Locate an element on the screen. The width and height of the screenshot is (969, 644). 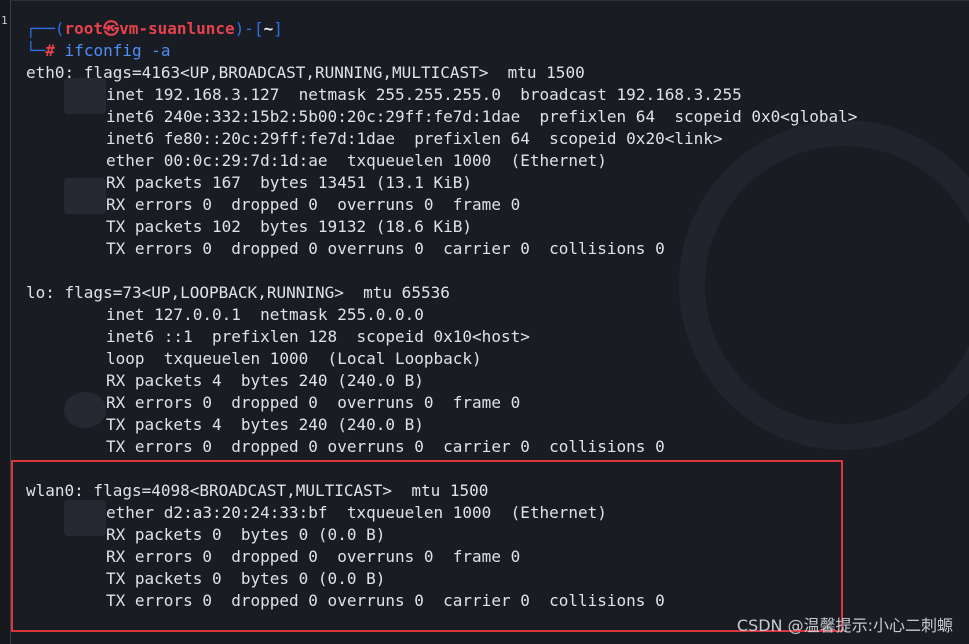
command-text: ifconfig -a is located at coordinates (117, 50).